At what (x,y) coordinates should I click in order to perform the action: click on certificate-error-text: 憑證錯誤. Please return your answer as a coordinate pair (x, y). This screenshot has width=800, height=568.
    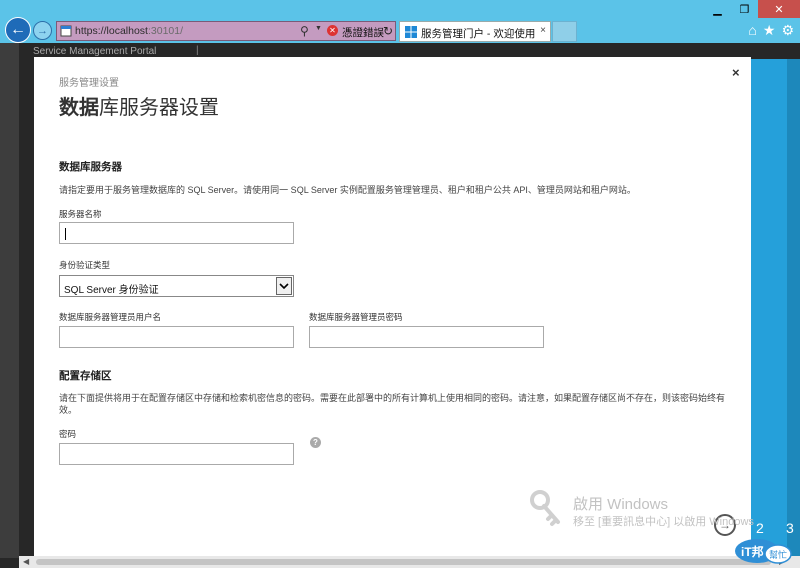
    Looking at the image, I should click on (363, 32).